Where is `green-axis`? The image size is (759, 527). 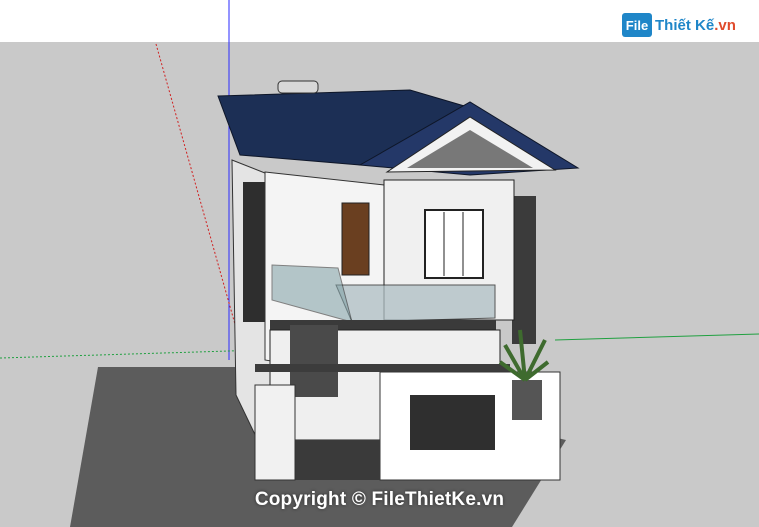 green-axis is located at coordinates (131, 354).